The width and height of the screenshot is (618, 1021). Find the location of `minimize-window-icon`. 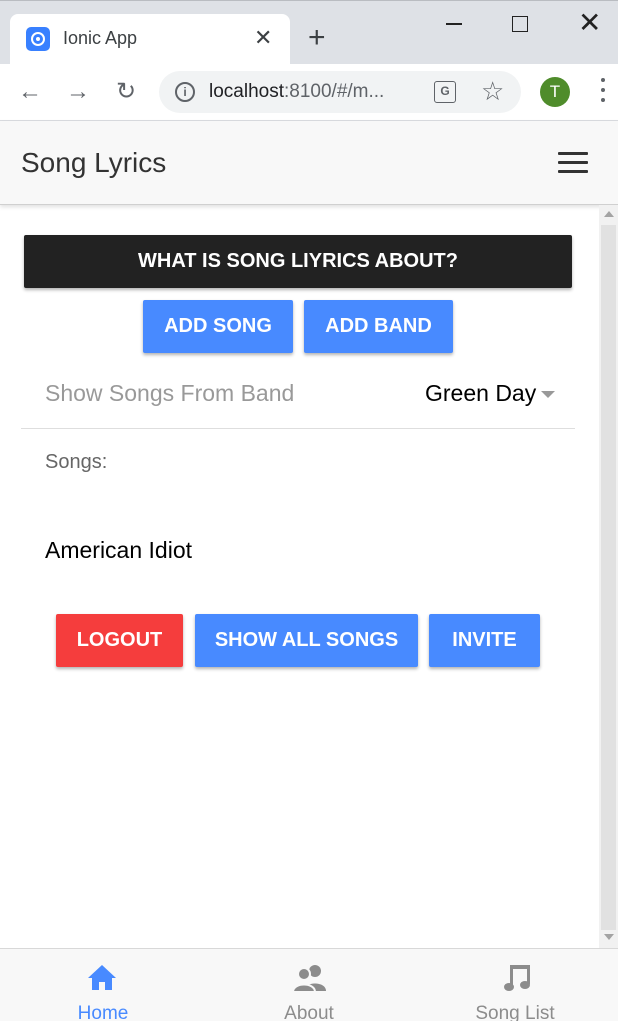

minimize-window-icon is located at coordinates (454, 24).